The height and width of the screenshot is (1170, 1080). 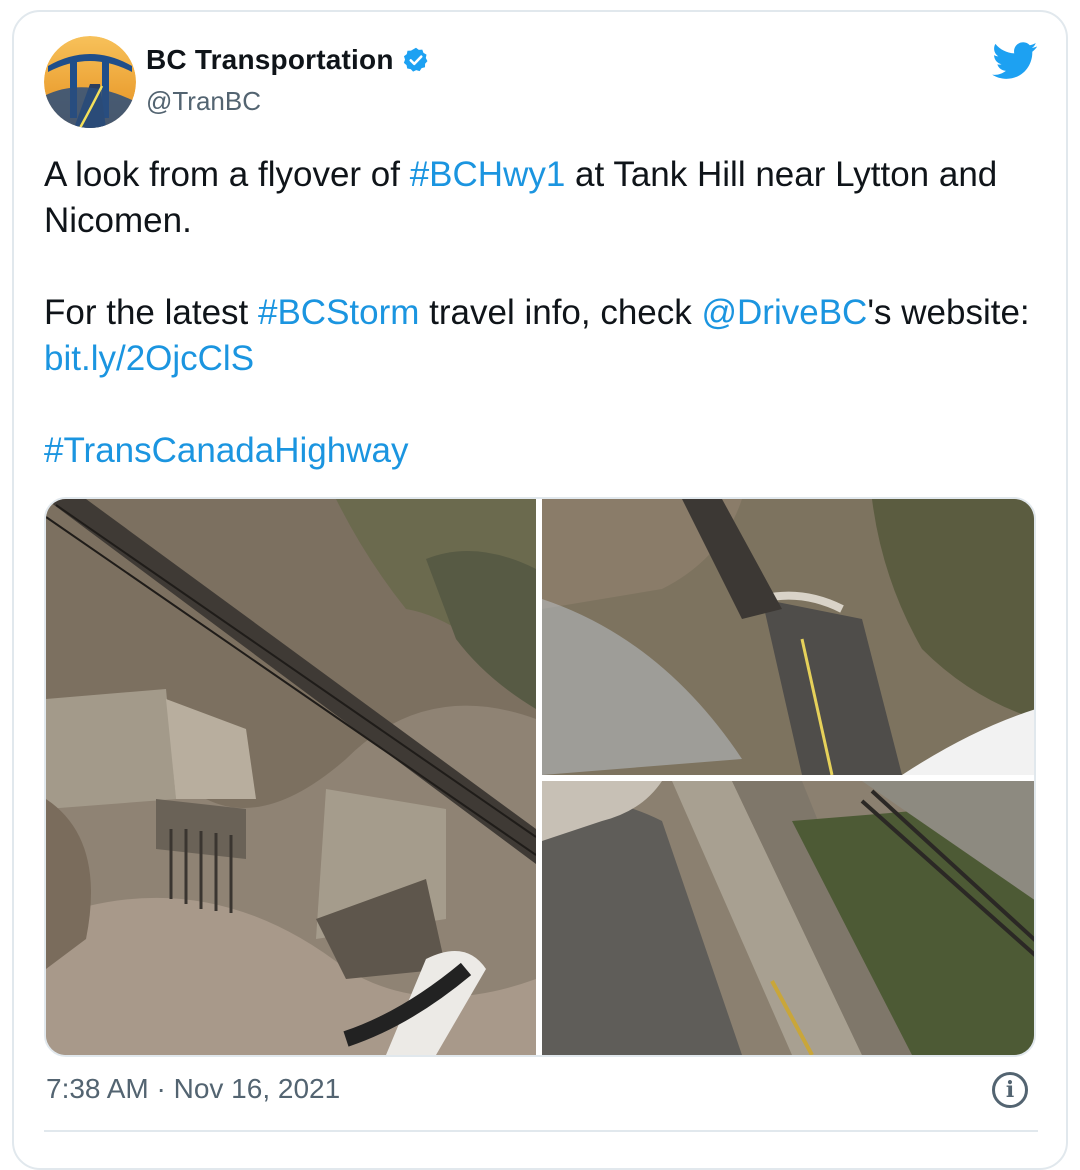 I want to click on text-segment: travel info, check, so click(x=560, y=312).